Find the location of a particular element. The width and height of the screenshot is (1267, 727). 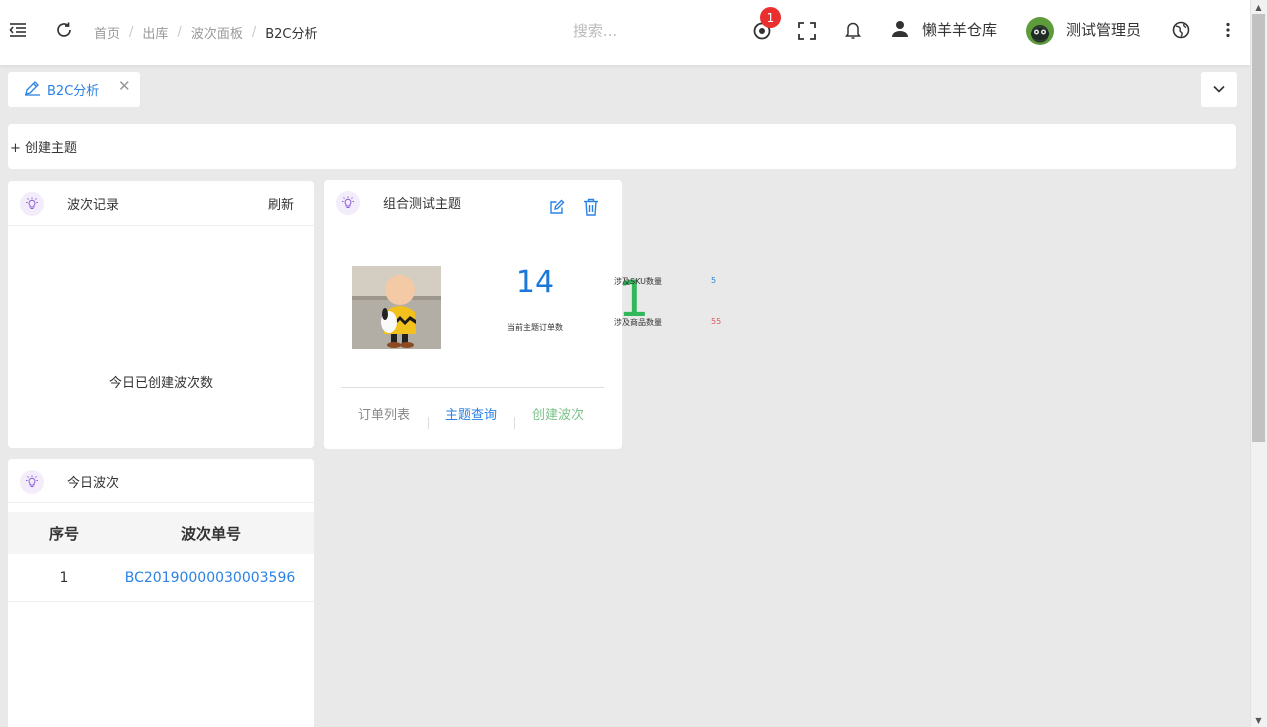

scrollbar-thumb is located at coordinates (1258, 228).